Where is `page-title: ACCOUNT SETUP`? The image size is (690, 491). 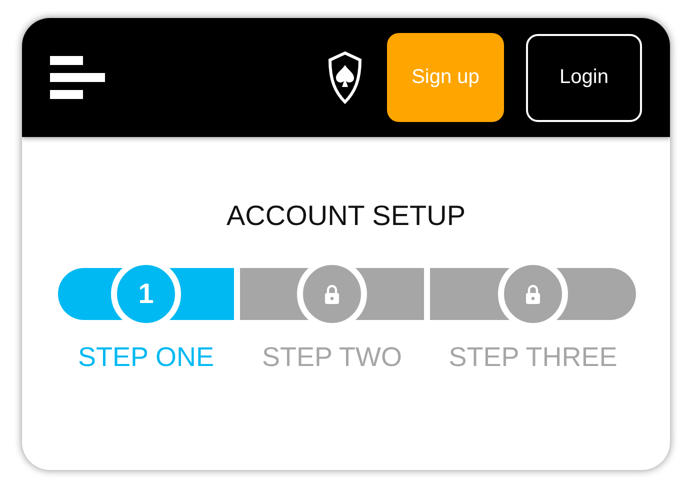
page-title: ACCOUNT SETUP is located at coordinates (346, 216).